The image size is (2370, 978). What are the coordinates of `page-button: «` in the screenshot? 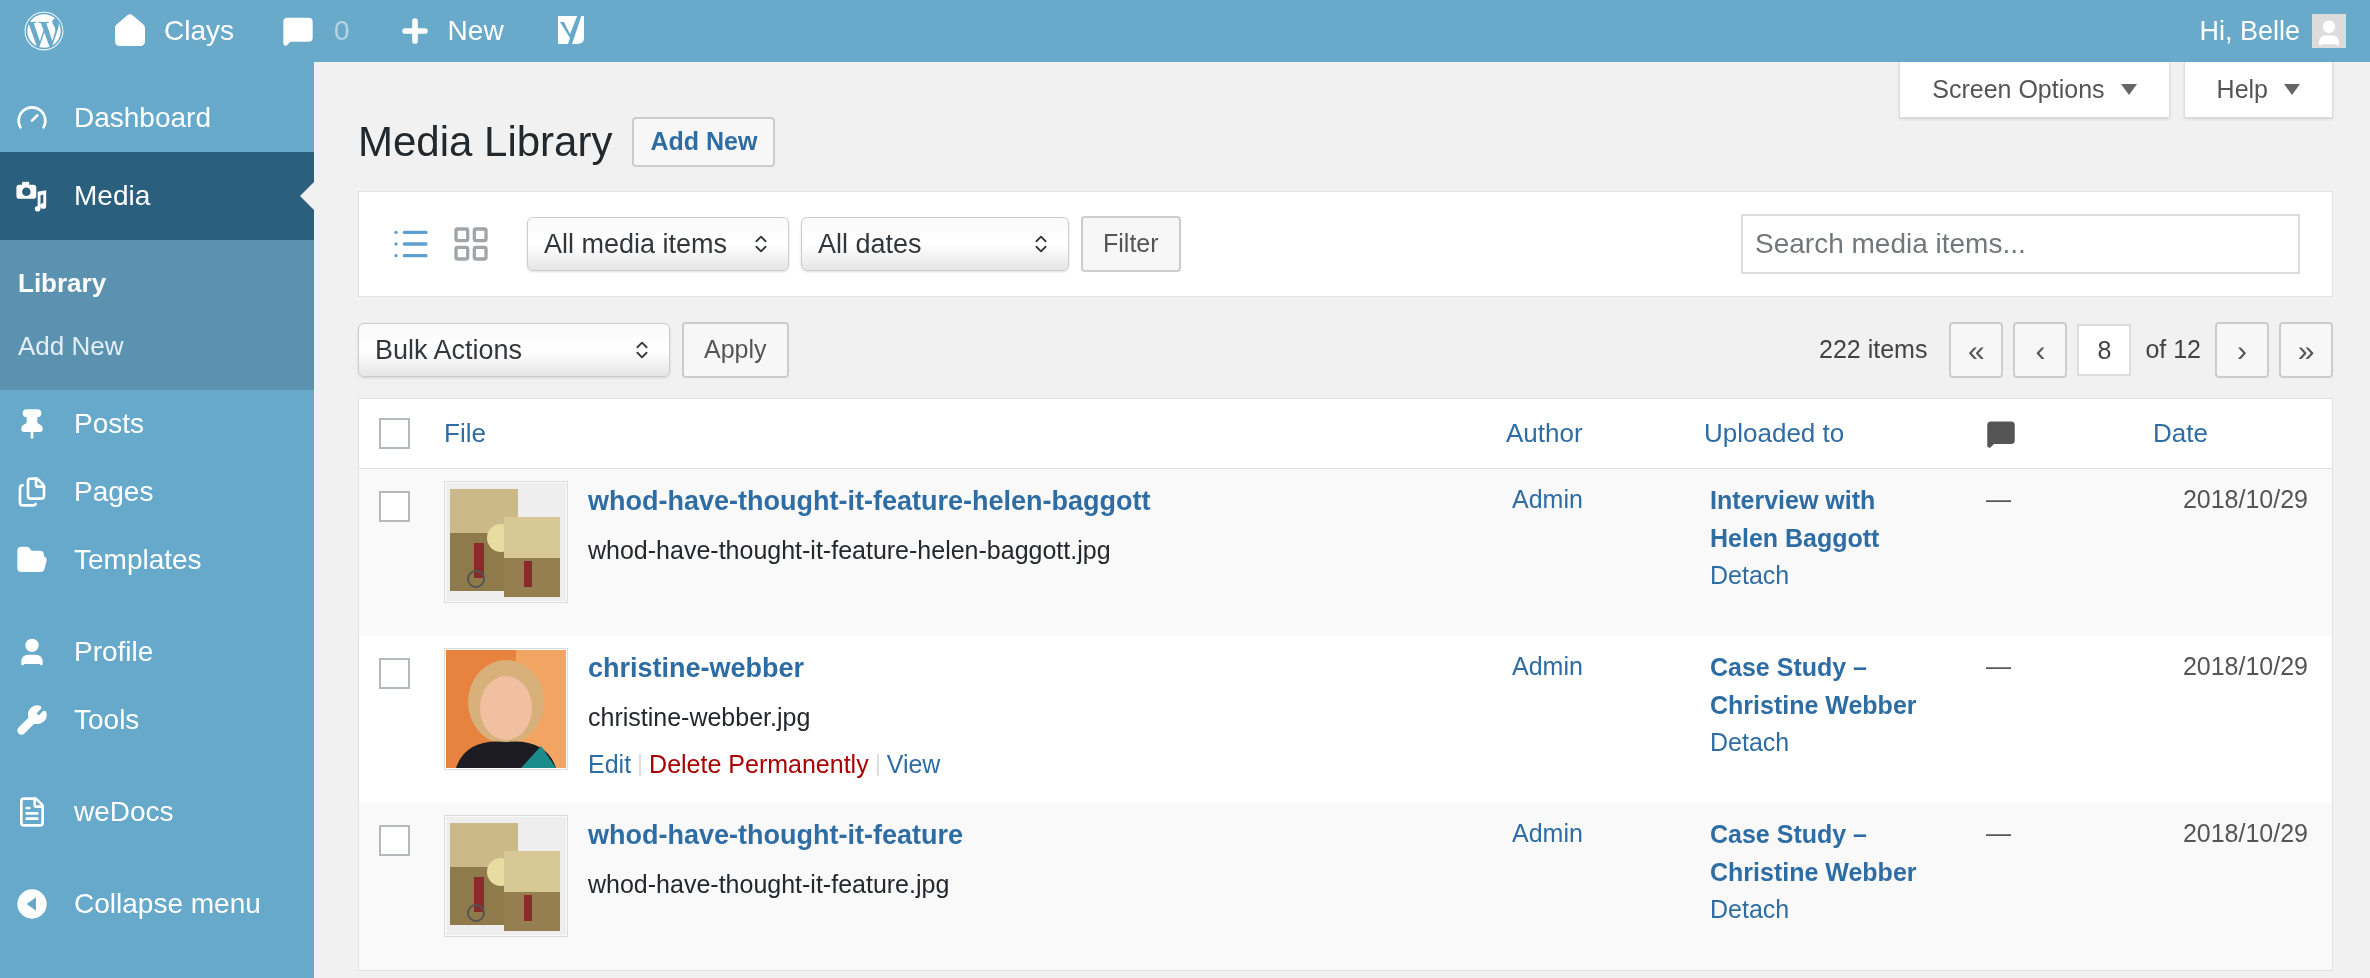 It's located at (1976, 350).